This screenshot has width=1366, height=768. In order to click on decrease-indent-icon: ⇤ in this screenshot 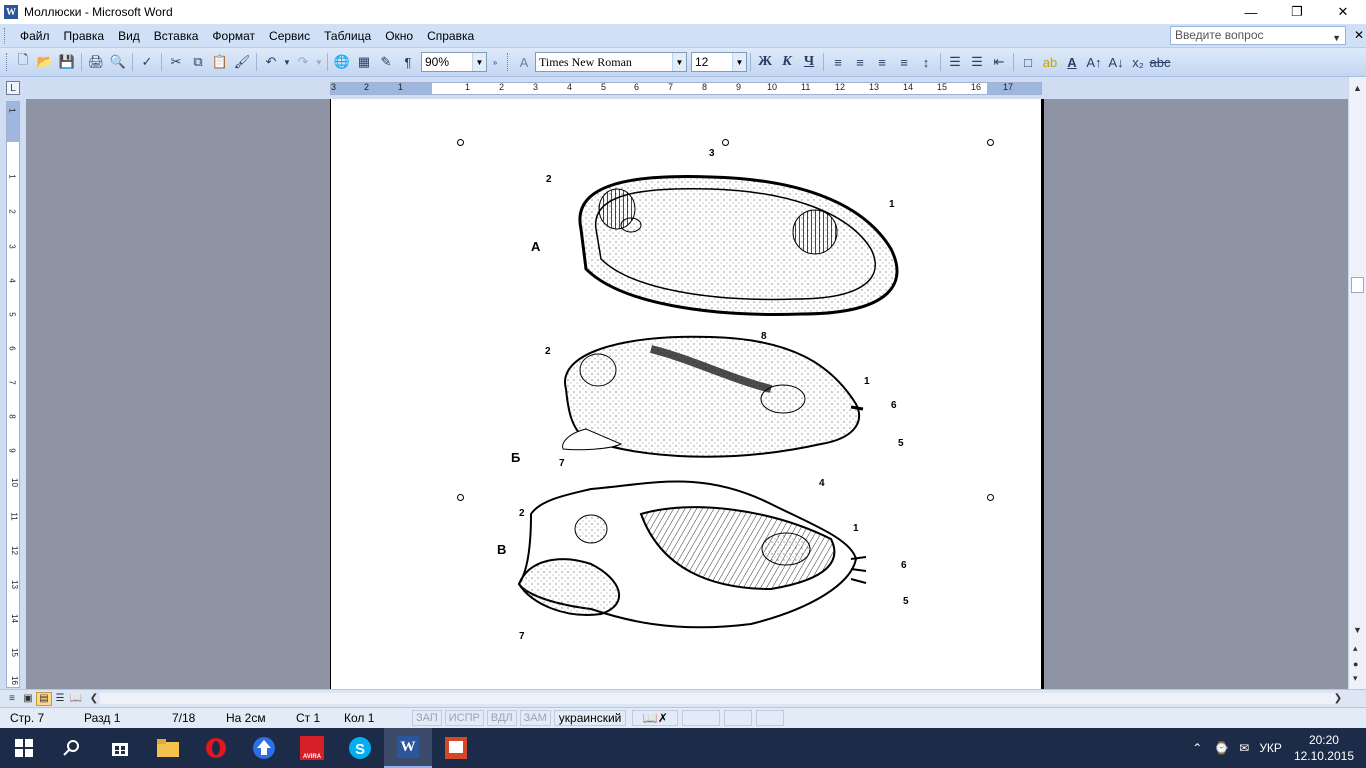, I will do `click(999, 62)`.